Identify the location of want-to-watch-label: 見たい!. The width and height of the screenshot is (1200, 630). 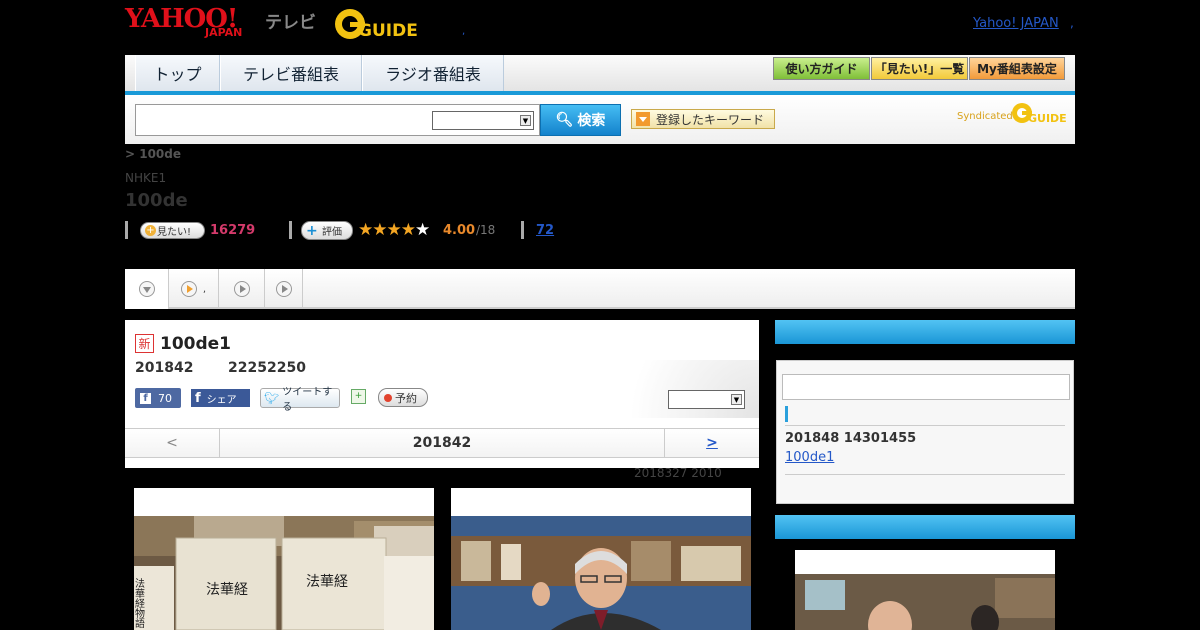
(174, 232).